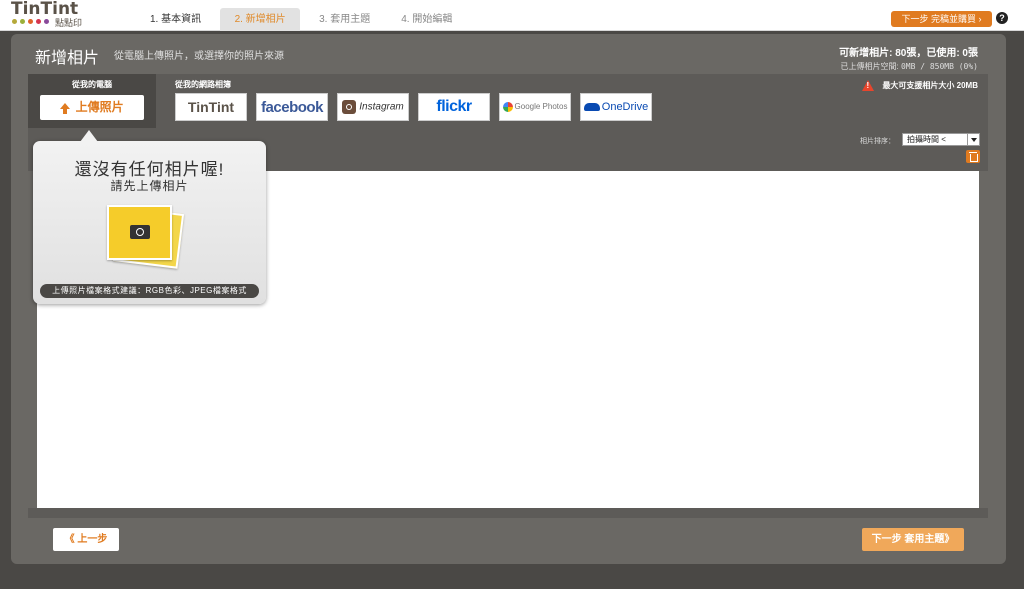  What do you see at coordinates (67, 58) in the screenshot?
I see `page-title: 新增相片` at bounding box center [67, 58].